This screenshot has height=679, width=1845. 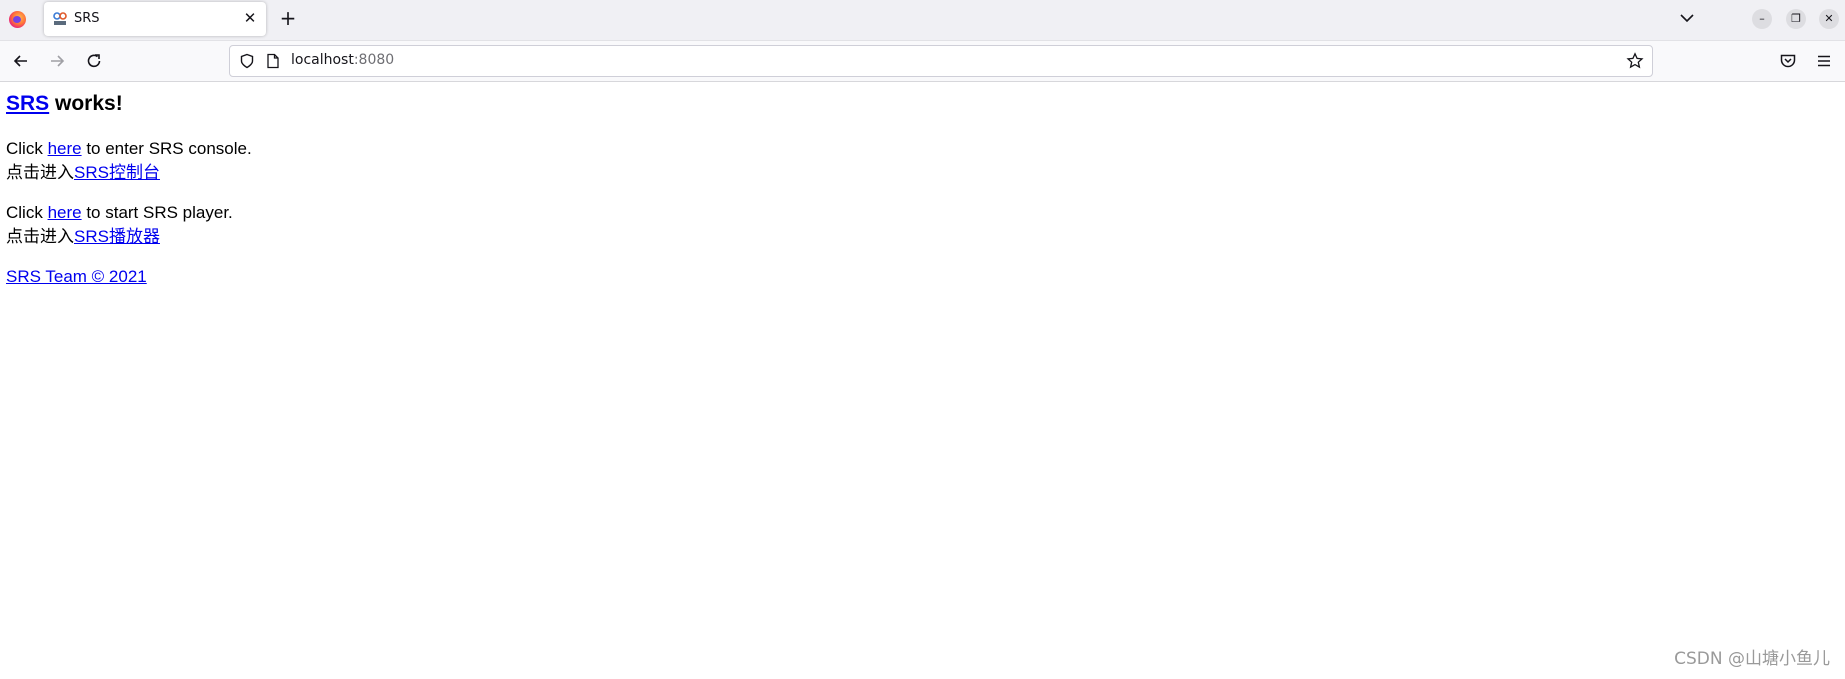 What do you see at coordinates (1829, 19) in the screenshot?
I see `window-close-button: ✕` at bounding box center [1829, 19].